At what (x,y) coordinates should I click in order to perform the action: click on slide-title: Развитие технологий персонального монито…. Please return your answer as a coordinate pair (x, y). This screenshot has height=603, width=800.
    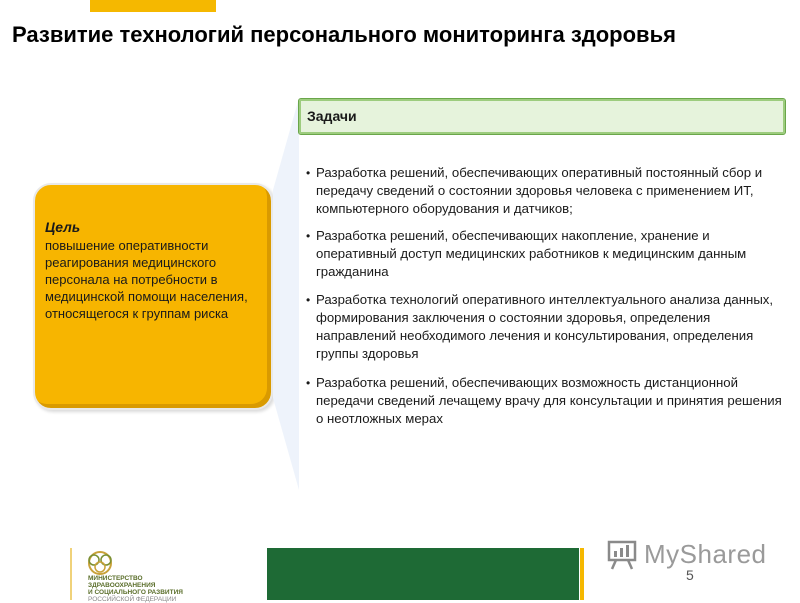
    Looking at the image, I should click on (344, 34).